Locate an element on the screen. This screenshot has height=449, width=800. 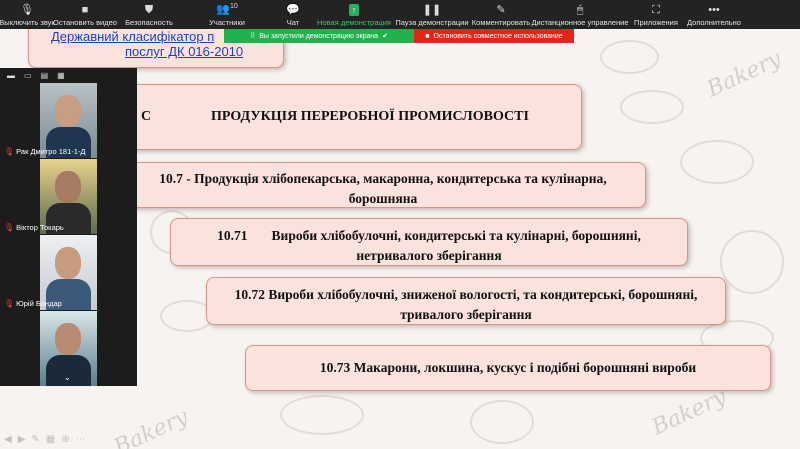
stop-video-button: ■ Остановить видео is located at coordinates (85, 14).